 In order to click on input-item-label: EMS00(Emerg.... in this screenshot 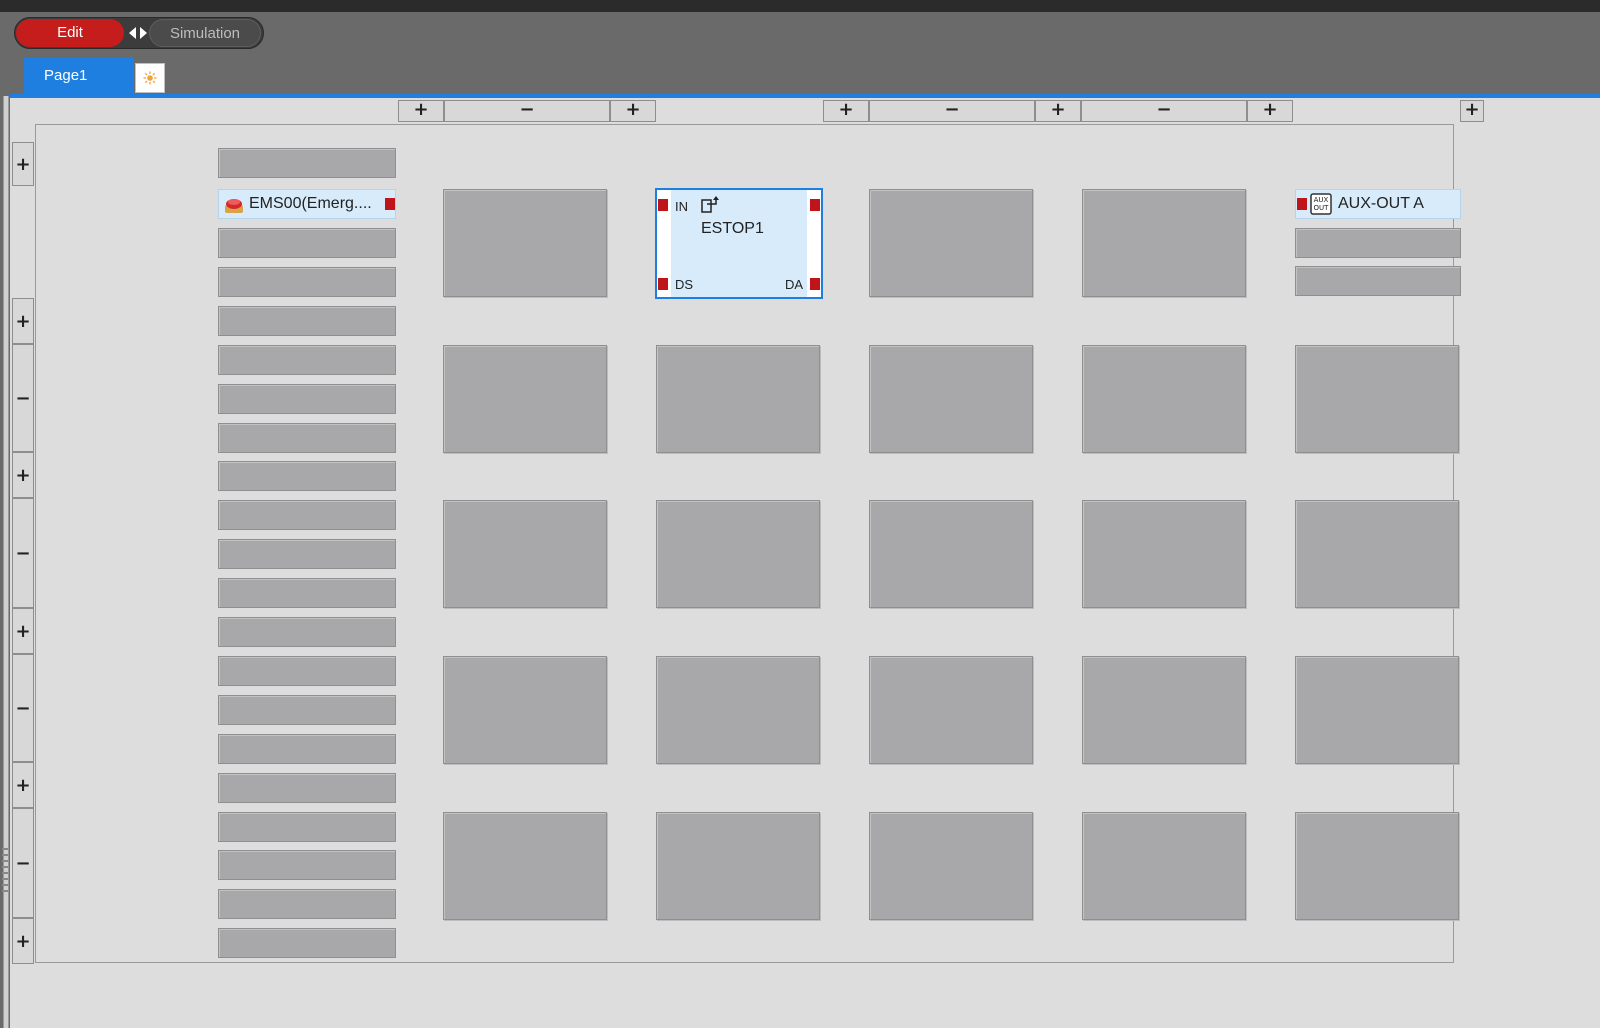, I will do `click(310, 203)`.